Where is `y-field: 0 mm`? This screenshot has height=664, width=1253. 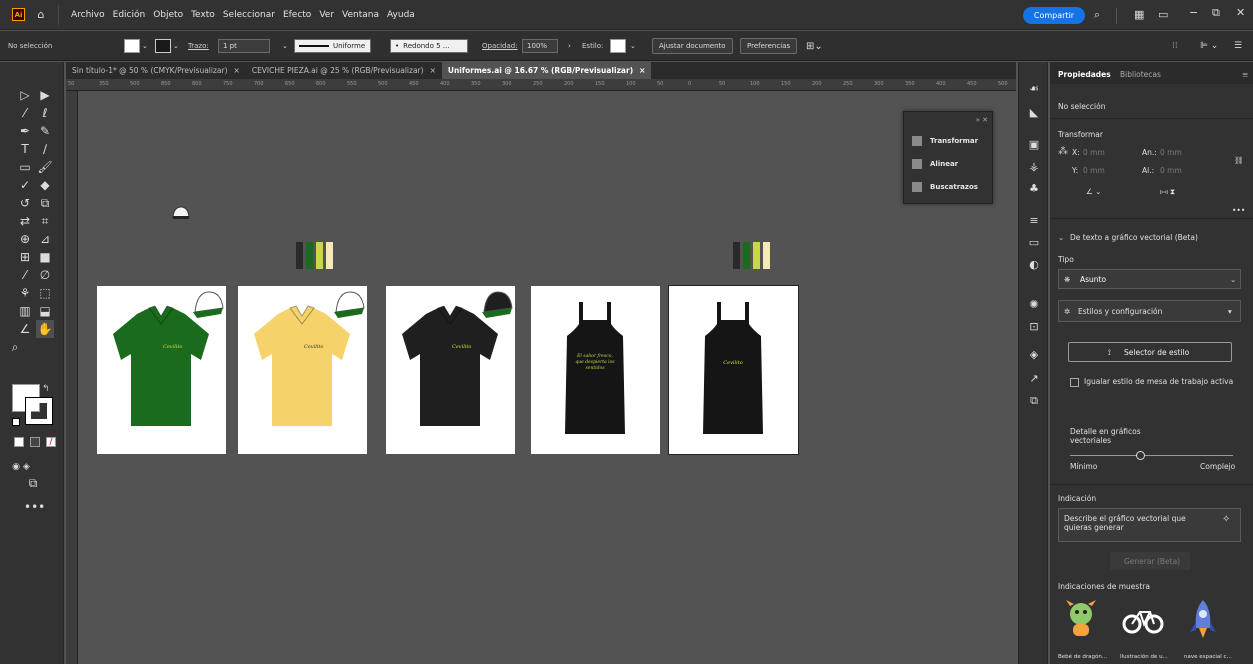
y-field: 0 mm is located at coordinates (1094, 170).